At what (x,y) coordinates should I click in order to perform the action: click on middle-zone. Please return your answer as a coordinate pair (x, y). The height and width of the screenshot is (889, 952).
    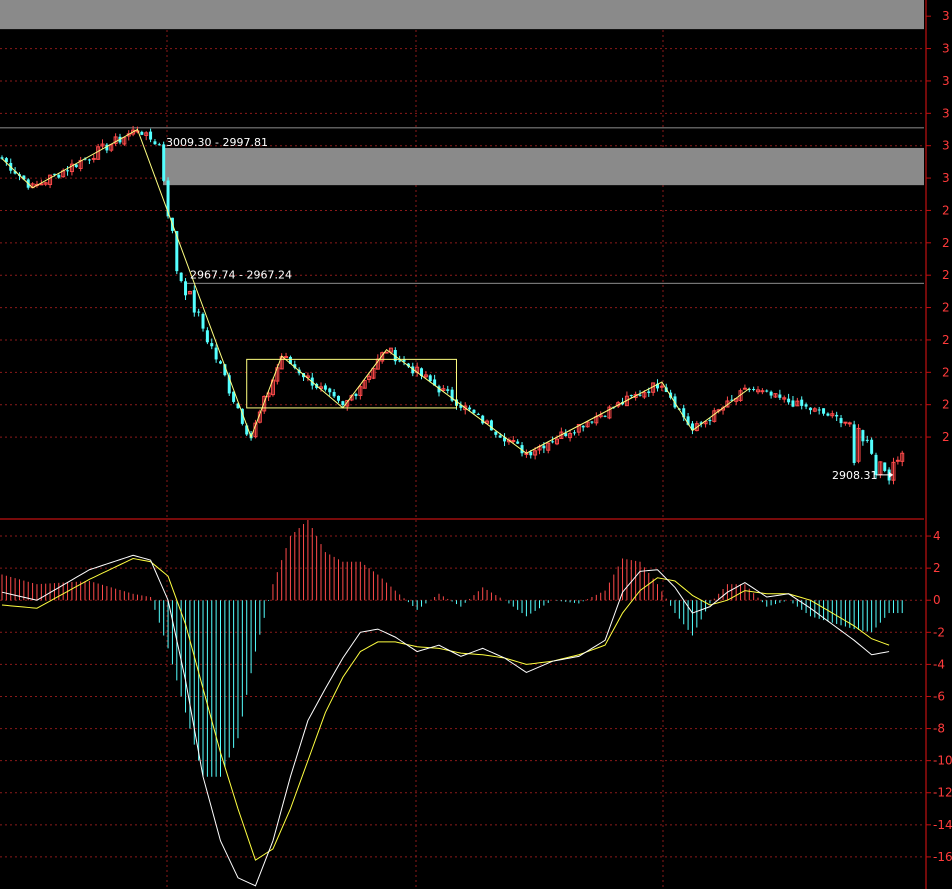
    Looking at the image, I should click on (543, 166).